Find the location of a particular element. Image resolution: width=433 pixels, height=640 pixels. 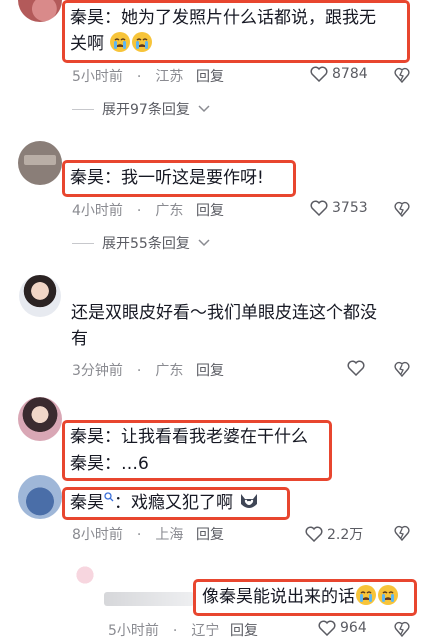

like-count: 8784 is located at coordinates (350, 74).